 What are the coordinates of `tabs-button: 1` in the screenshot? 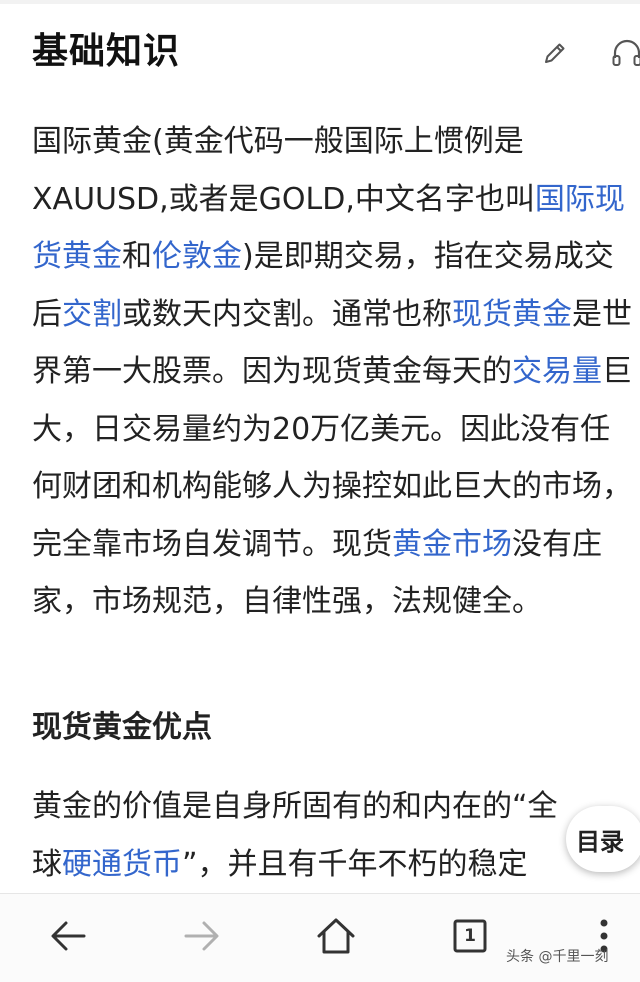 It's located at (470, 936).